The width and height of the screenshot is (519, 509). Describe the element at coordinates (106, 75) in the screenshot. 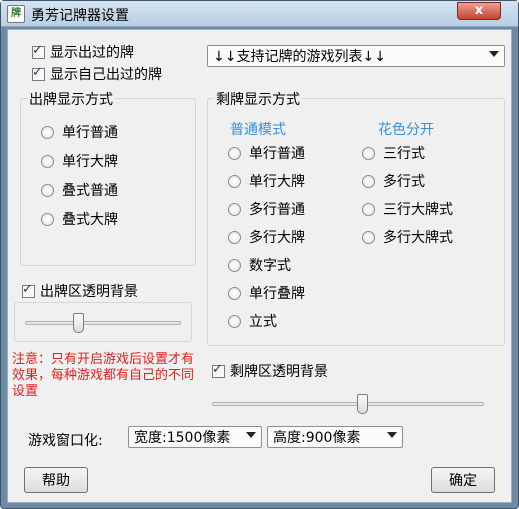

I see `show-self-played-label: 显示自己出过的牌` at that location.